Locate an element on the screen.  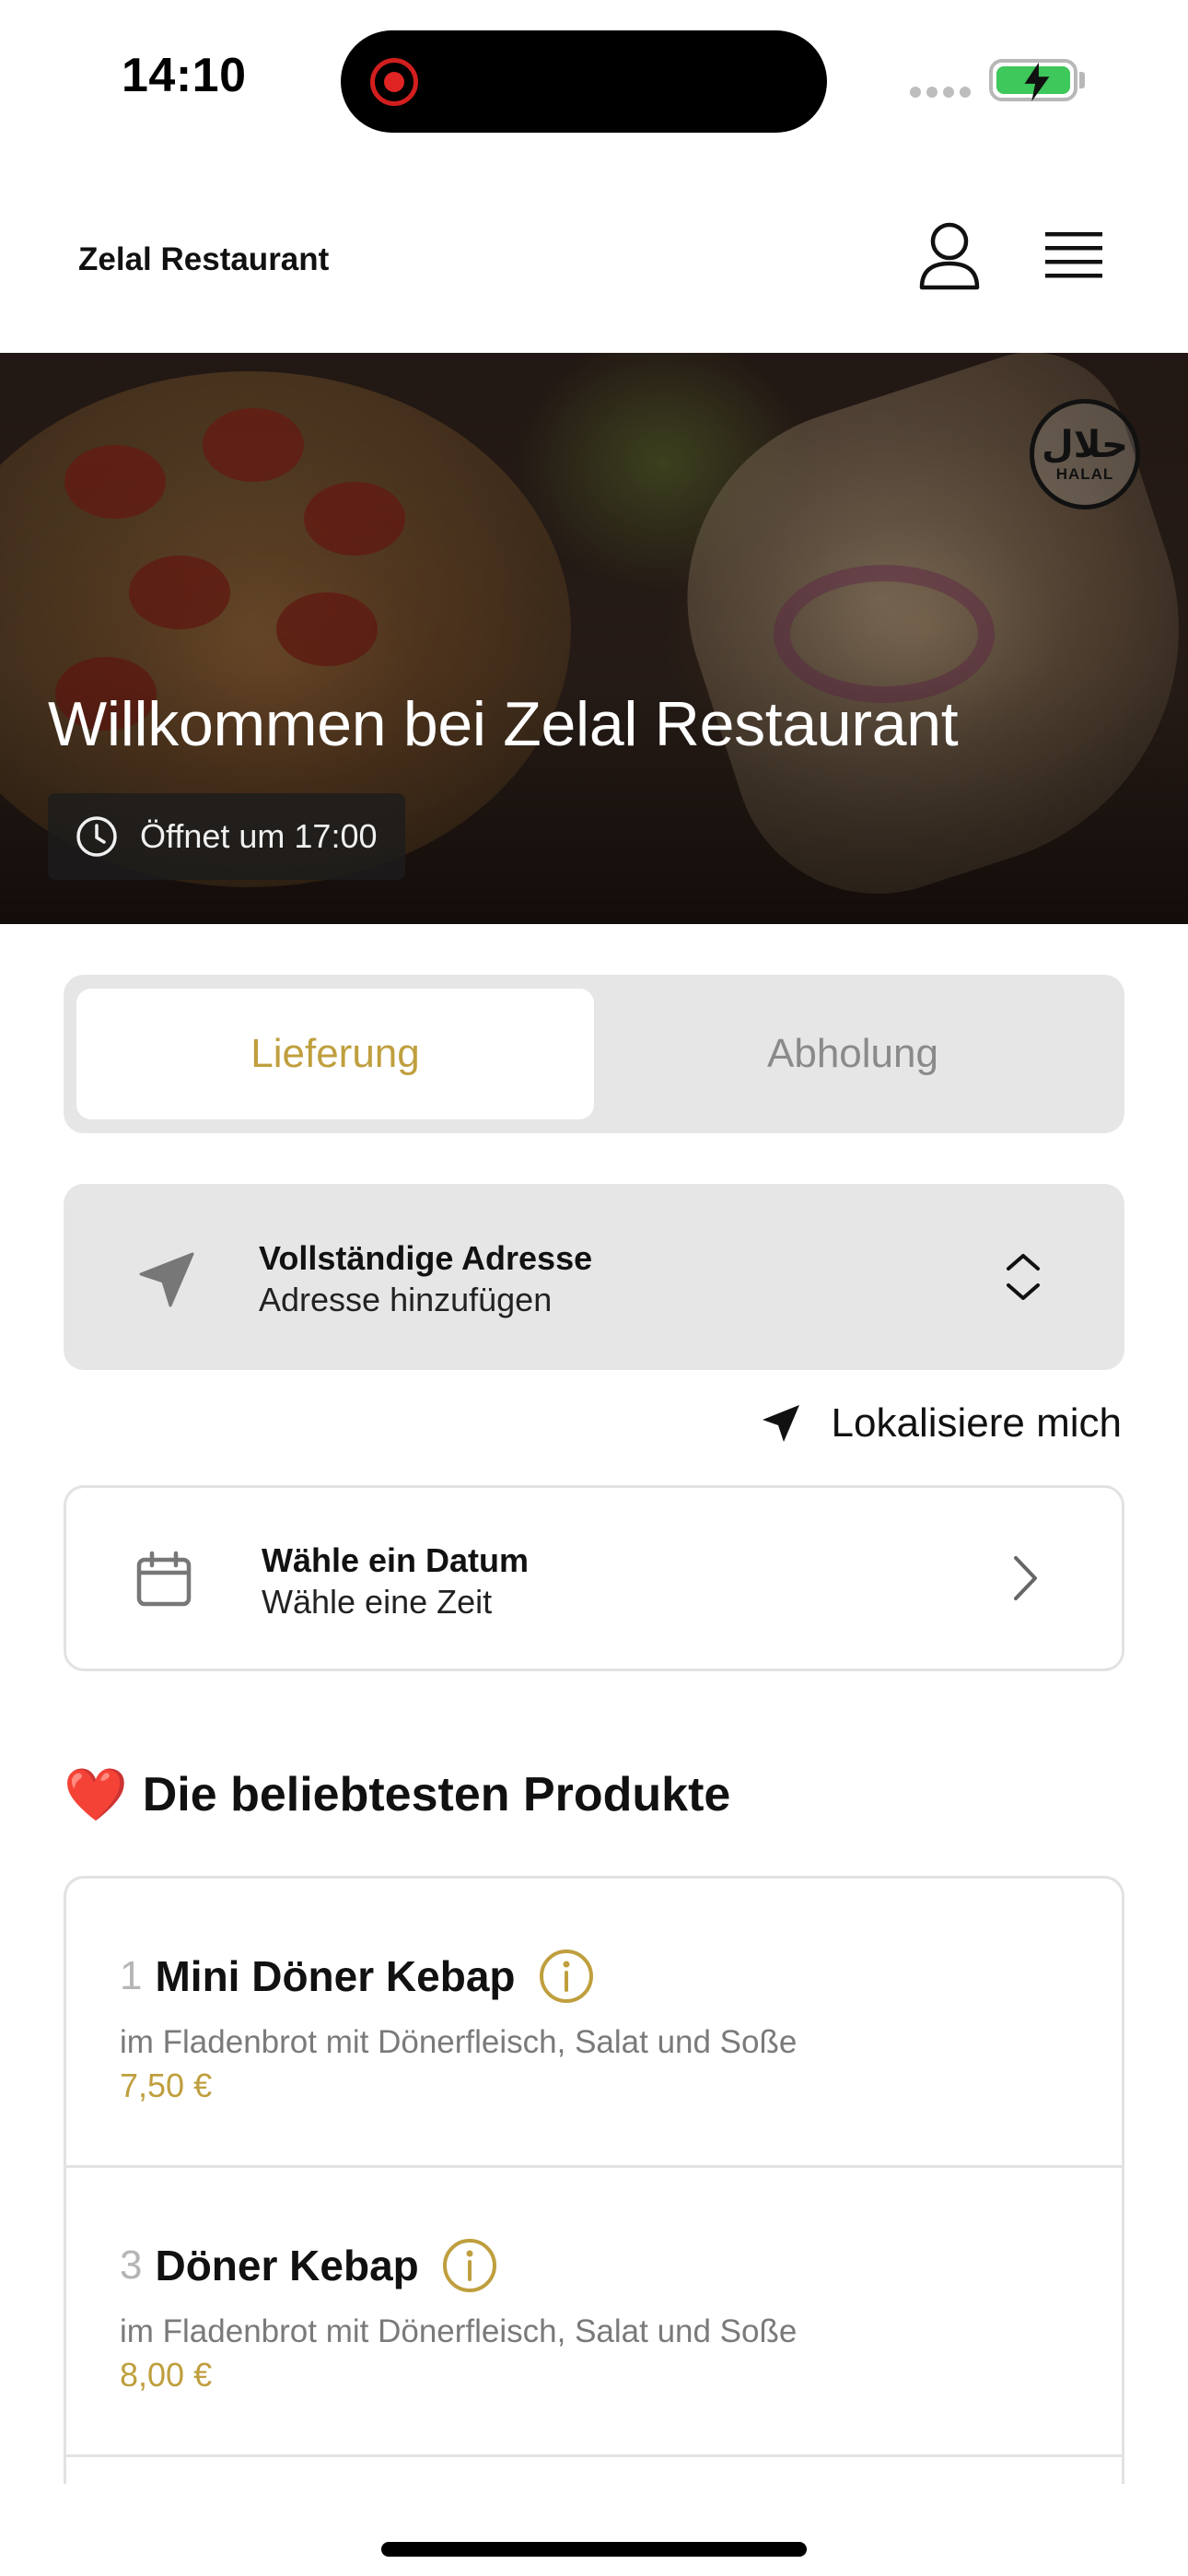
locate-me-button: Lokalisiere mich is located at coordinates (941, 1423).